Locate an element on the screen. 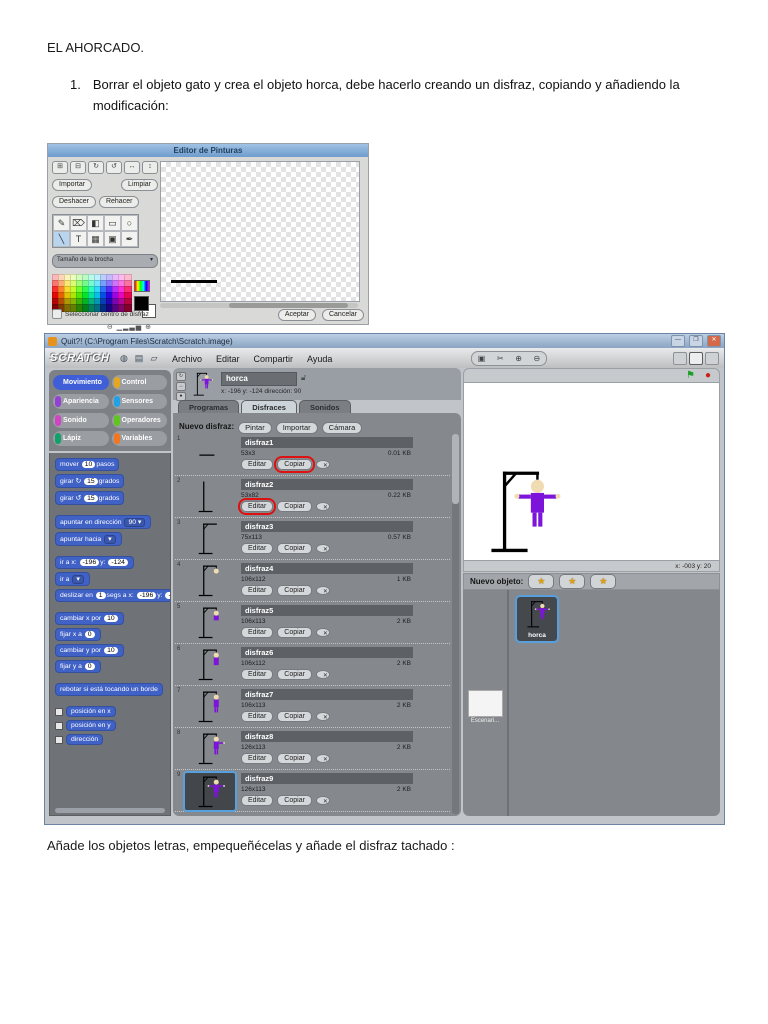 The height and width of the screenshot is (1024, 768). costume-name: disfraz1 is located at coordinates (327, 442).